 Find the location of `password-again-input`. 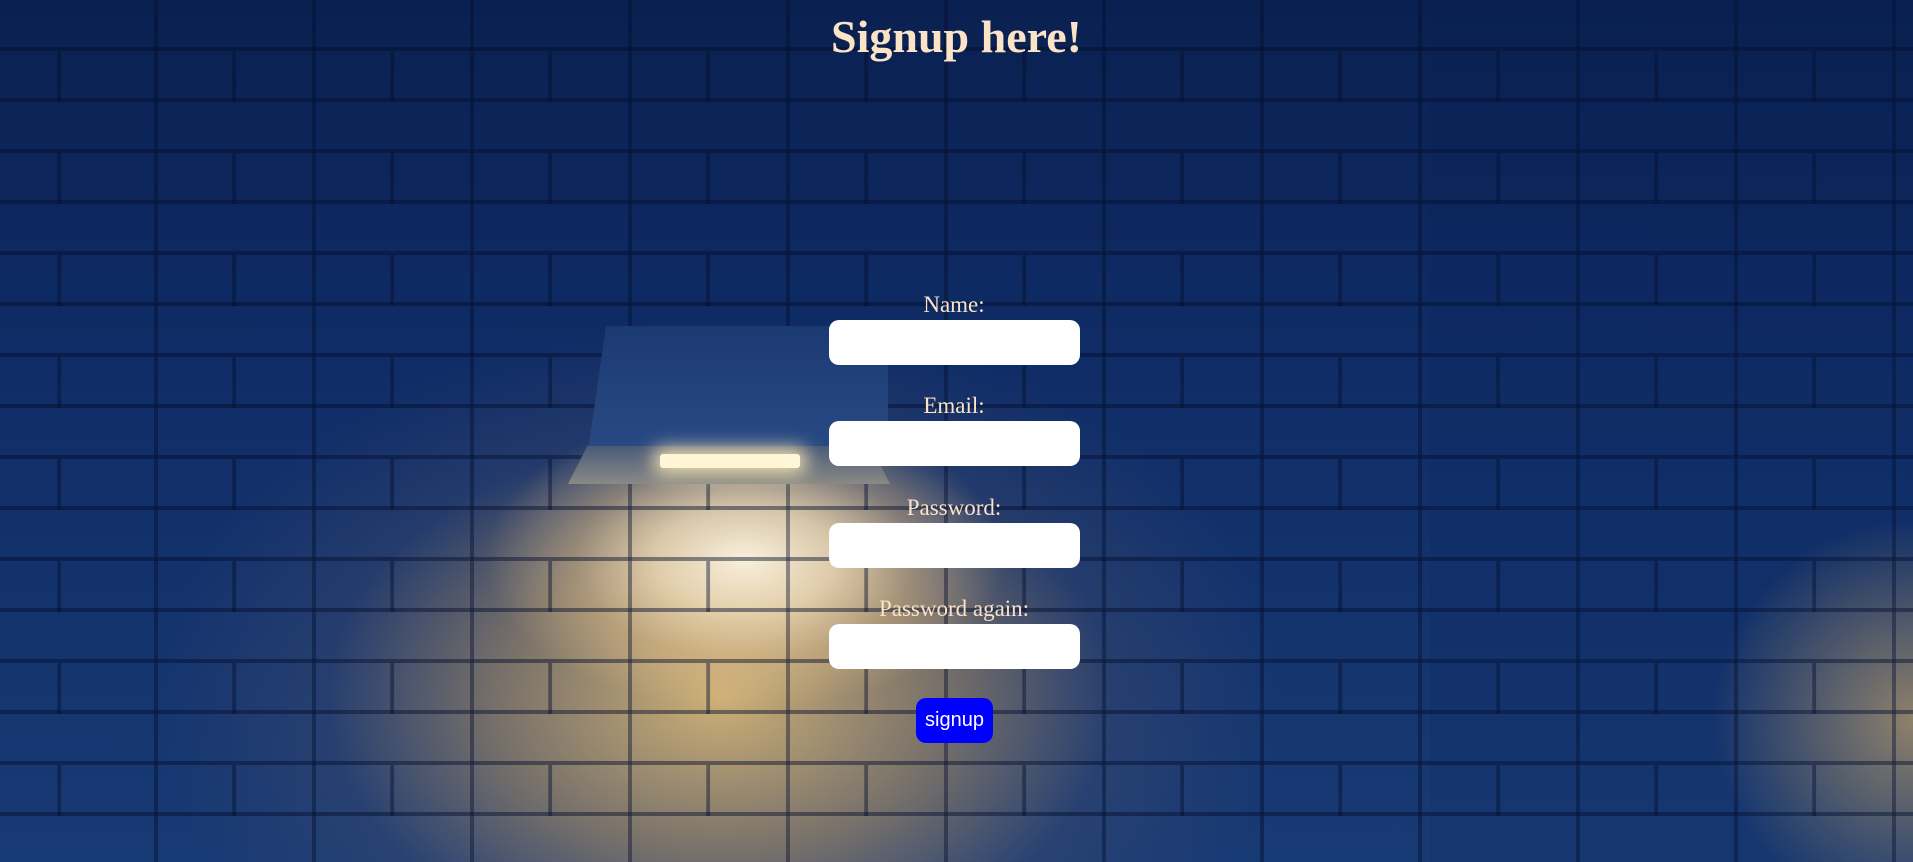

password-again-input is located at coordinates (954, 646).